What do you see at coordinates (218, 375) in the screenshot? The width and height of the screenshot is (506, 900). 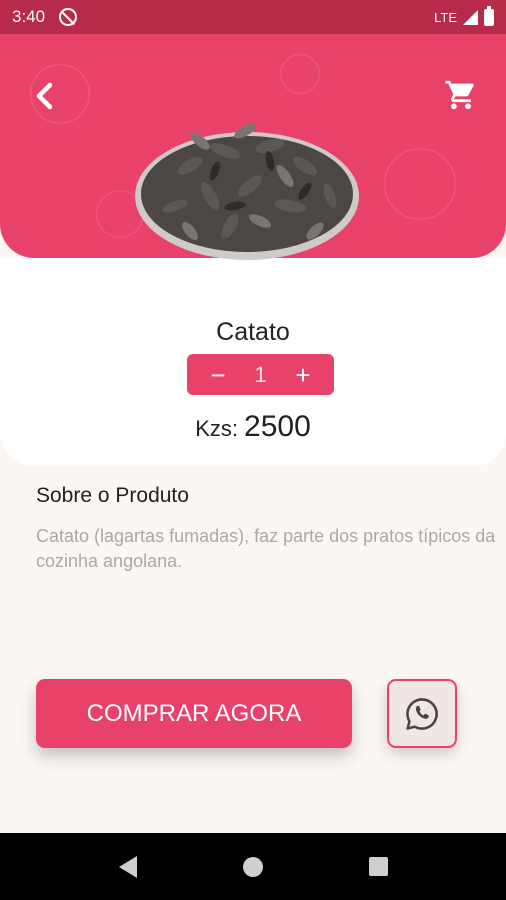 I see `decrement-button: −` at bounding box center [218, 375].